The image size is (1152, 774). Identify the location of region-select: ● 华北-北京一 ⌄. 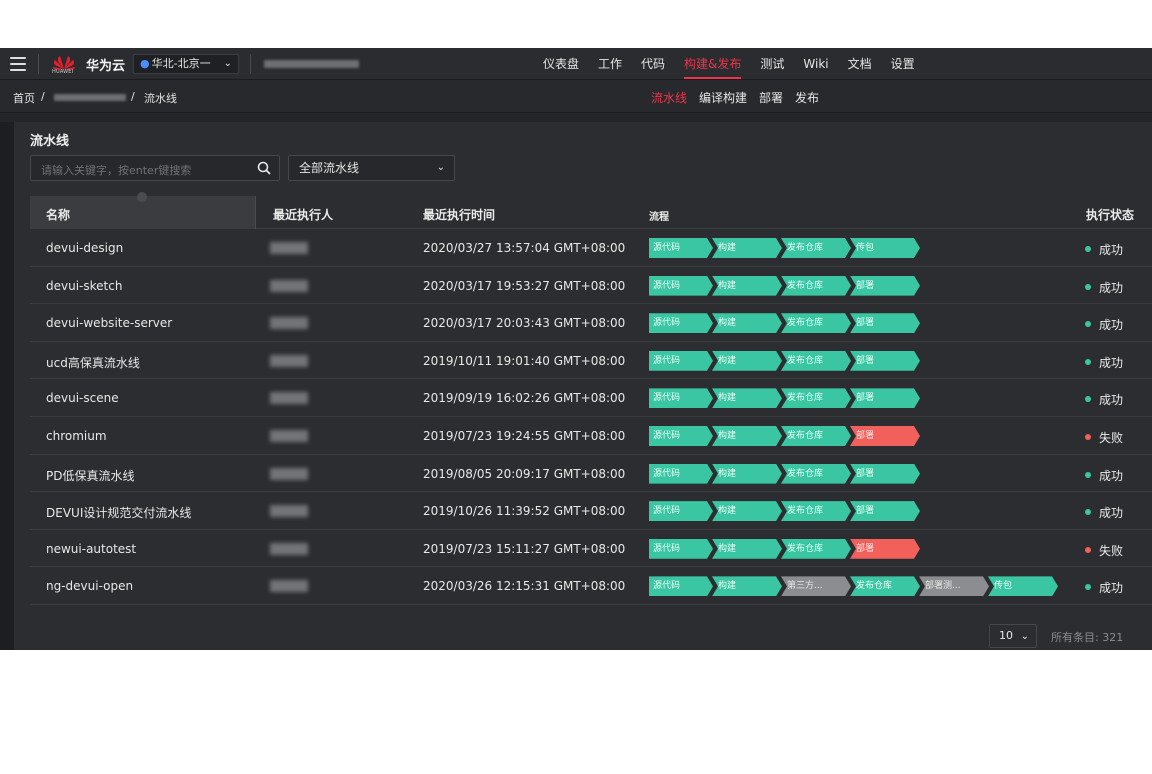
(186, 64).